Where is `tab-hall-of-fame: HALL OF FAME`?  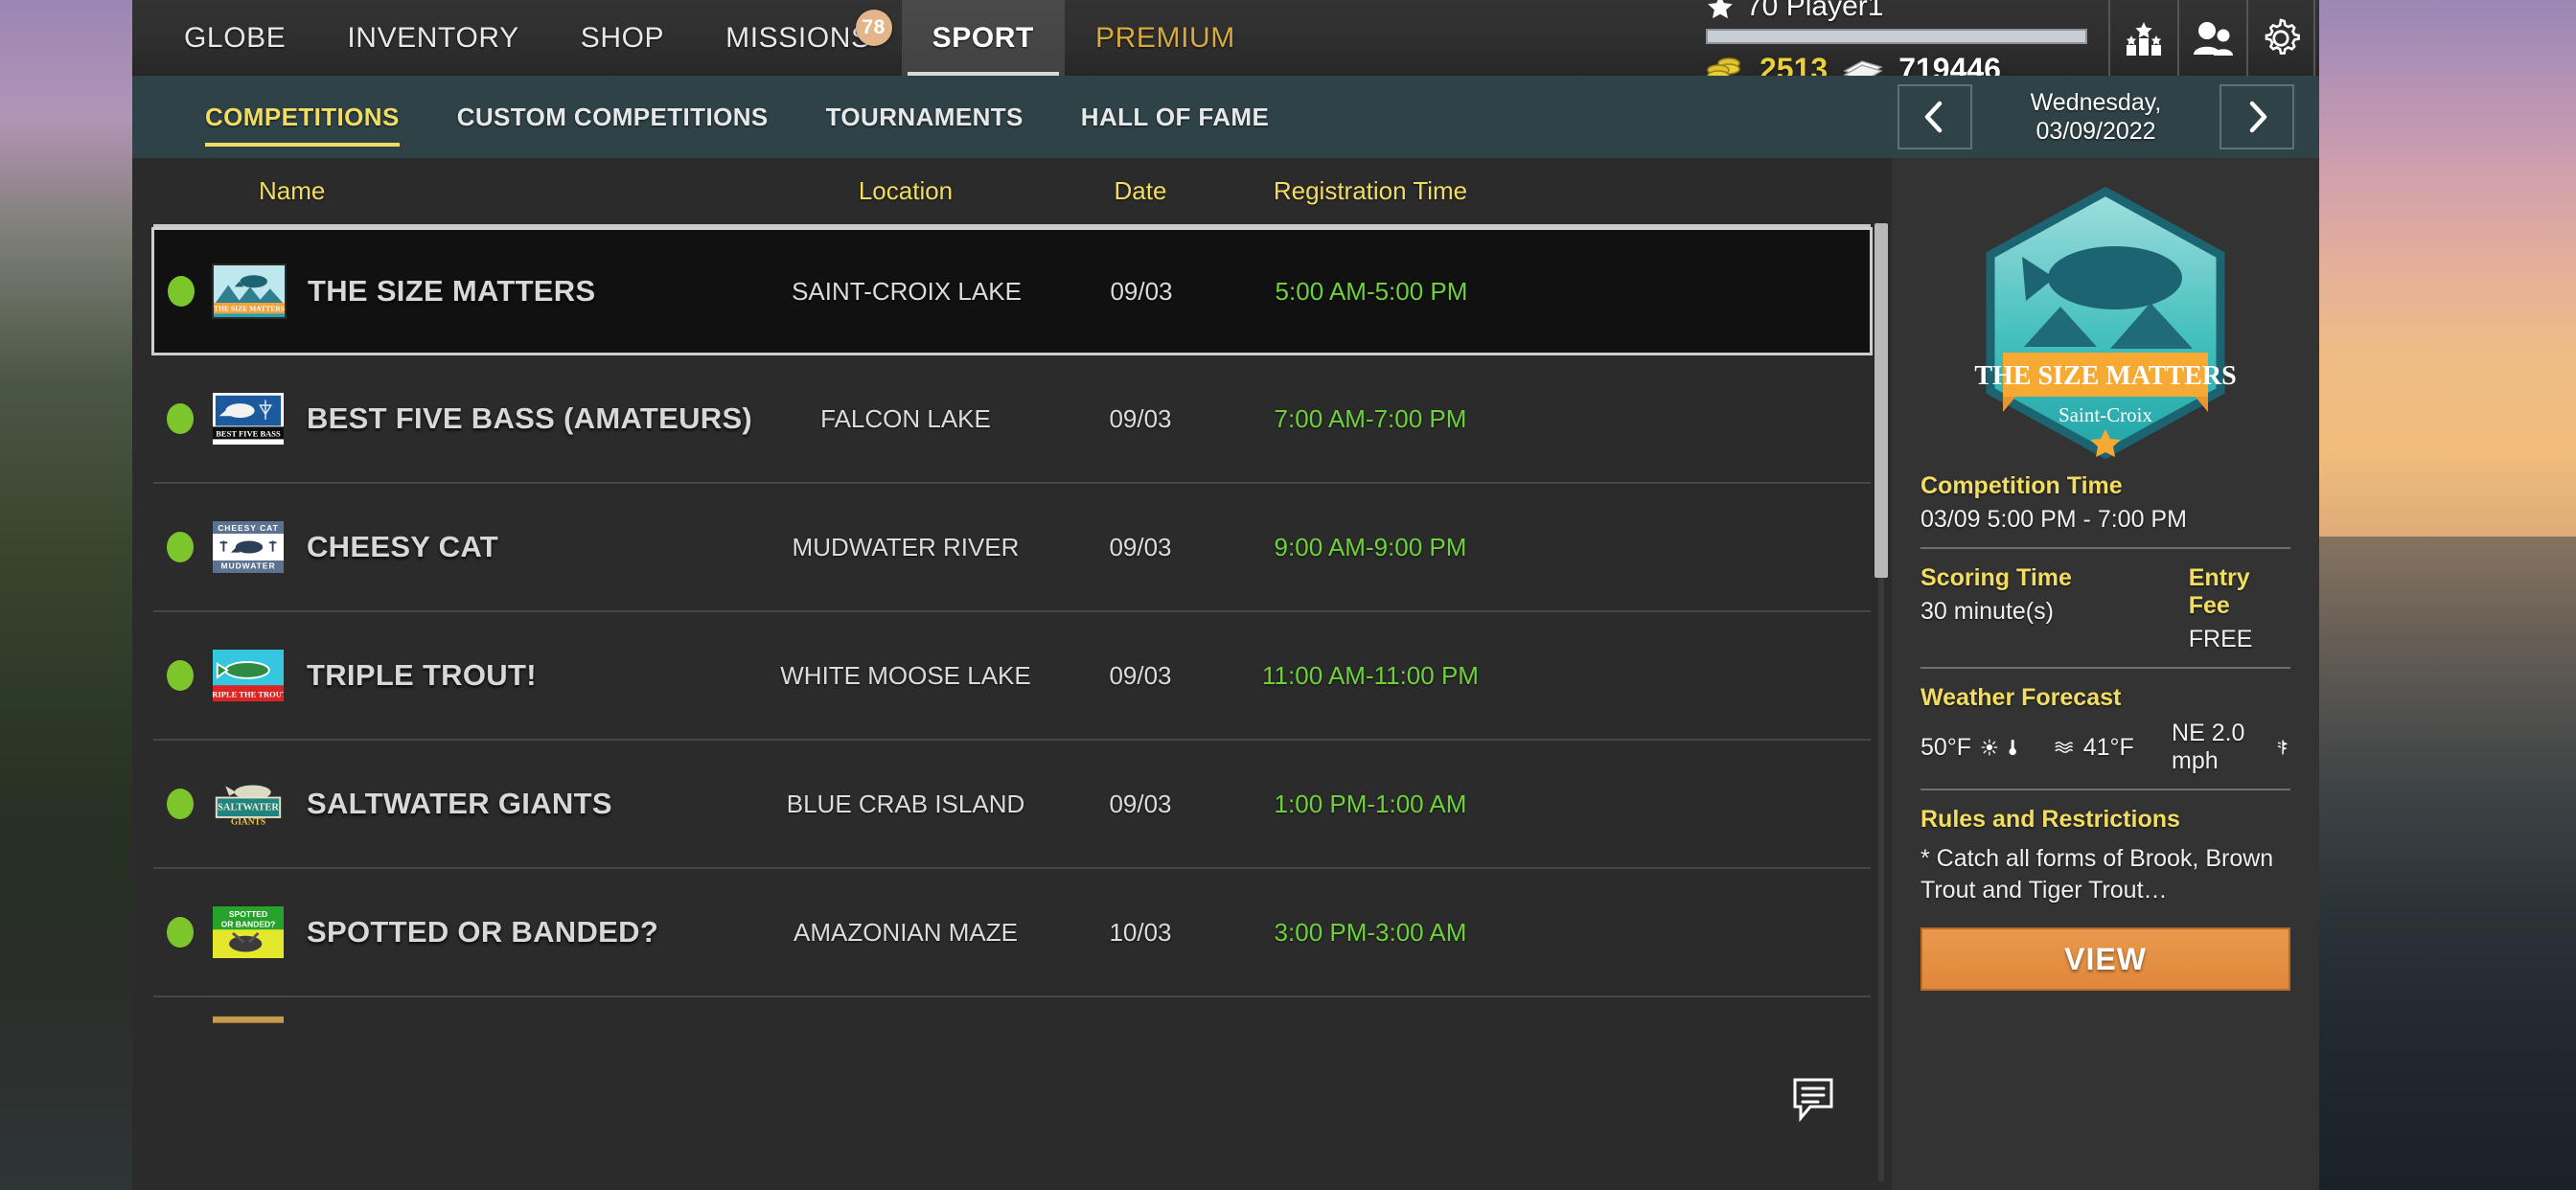
tab-hall-of-fame: HALL OF FAME is located at coordinates (1175, 117).